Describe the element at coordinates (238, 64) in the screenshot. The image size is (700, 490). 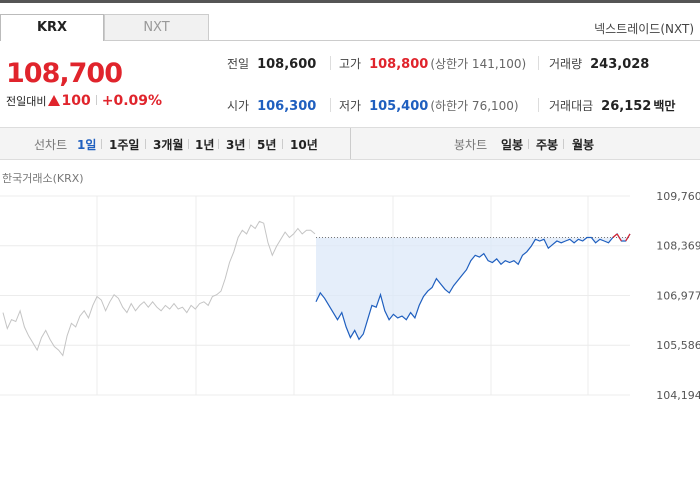
I see `stat-label: 전일` at that location.